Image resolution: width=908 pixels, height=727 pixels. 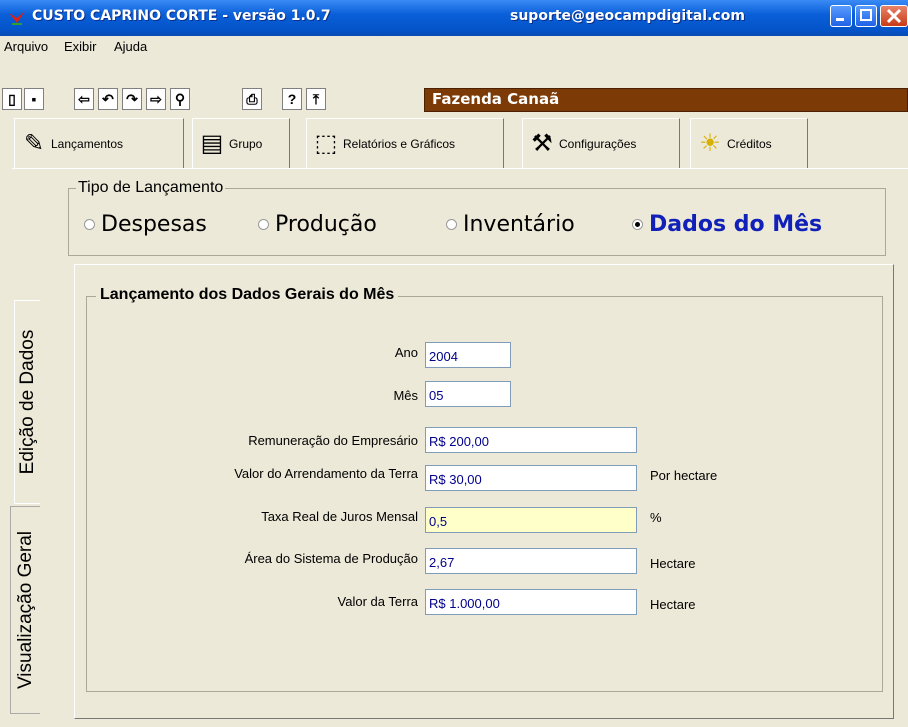 What do you see at coordinates (156, 99) in the screenshot?
I see `forward-icon: ⇨` at bounding box center [156, 99].